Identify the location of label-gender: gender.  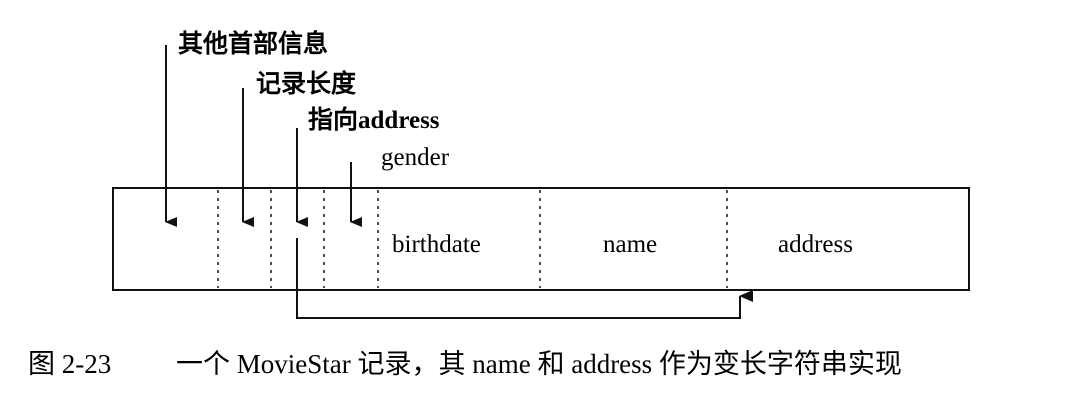
(415, 157).